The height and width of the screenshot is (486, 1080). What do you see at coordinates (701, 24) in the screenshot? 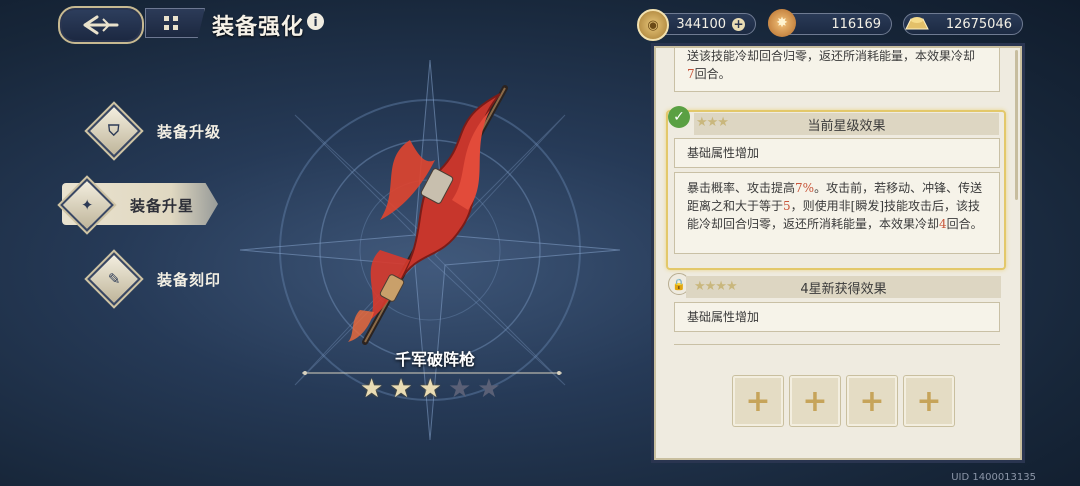
I see `currency-value: 344100` at bounding box center [701, 24].